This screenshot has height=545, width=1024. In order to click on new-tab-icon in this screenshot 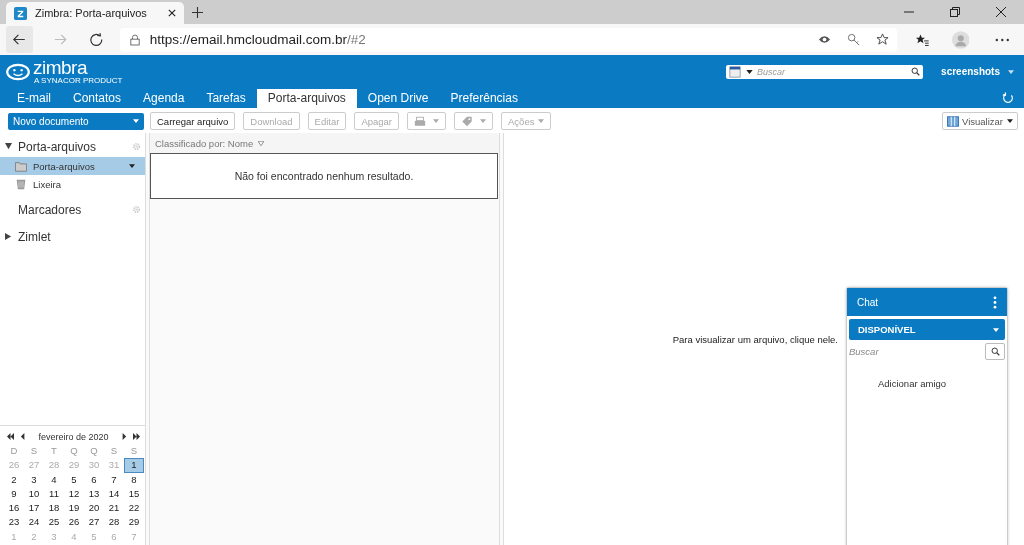, I will do `click(197, 12)`.